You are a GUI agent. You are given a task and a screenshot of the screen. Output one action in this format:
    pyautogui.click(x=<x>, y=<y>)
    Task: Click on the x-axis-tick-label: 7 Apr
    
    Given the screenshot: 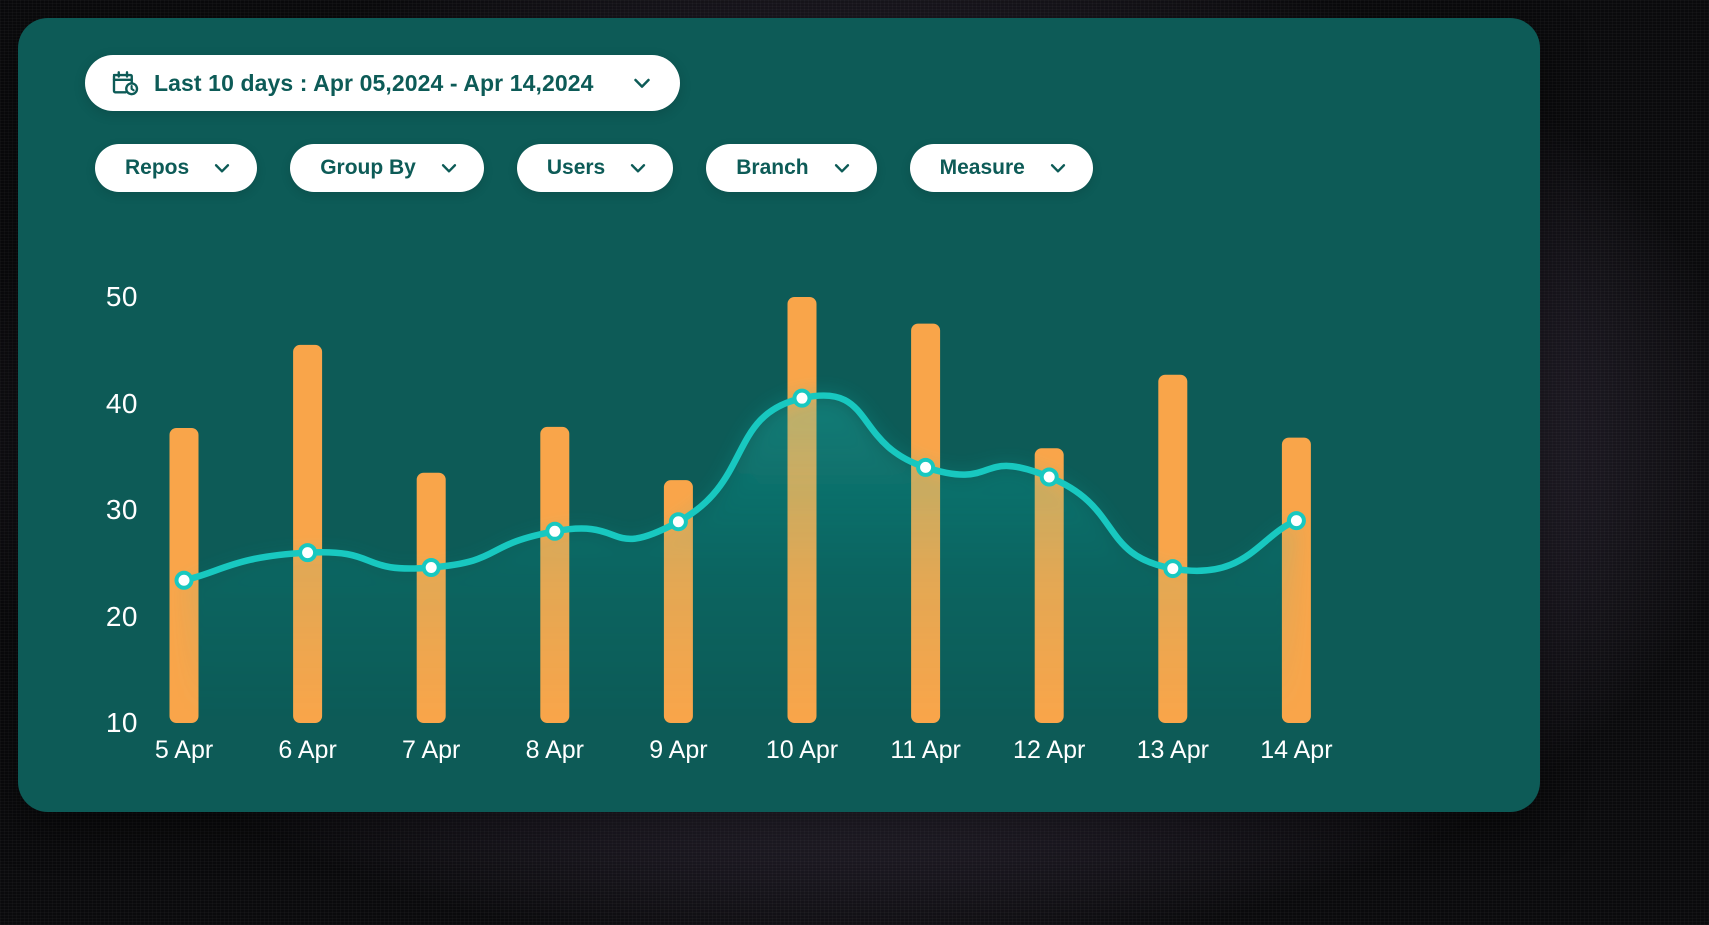 What is the action you would take?
    pyautogui.click(x=431, y=750)
    